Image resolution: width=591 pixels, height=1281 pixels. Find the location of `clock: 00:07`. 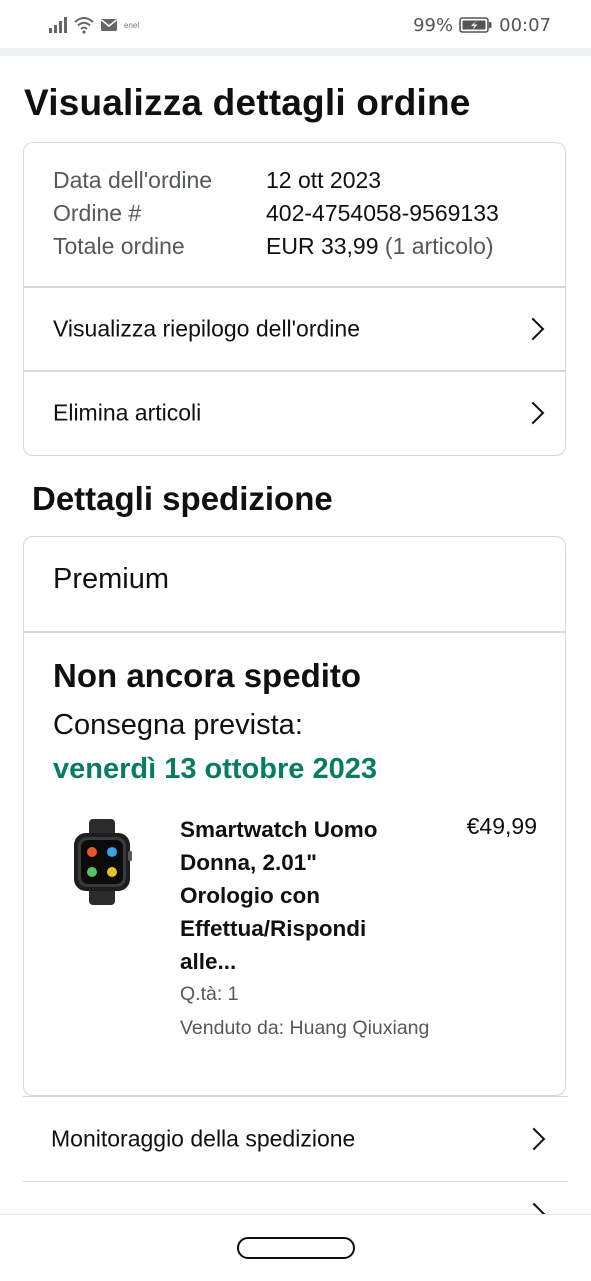

clock: 00:07 is located at coordinates (525, 25).